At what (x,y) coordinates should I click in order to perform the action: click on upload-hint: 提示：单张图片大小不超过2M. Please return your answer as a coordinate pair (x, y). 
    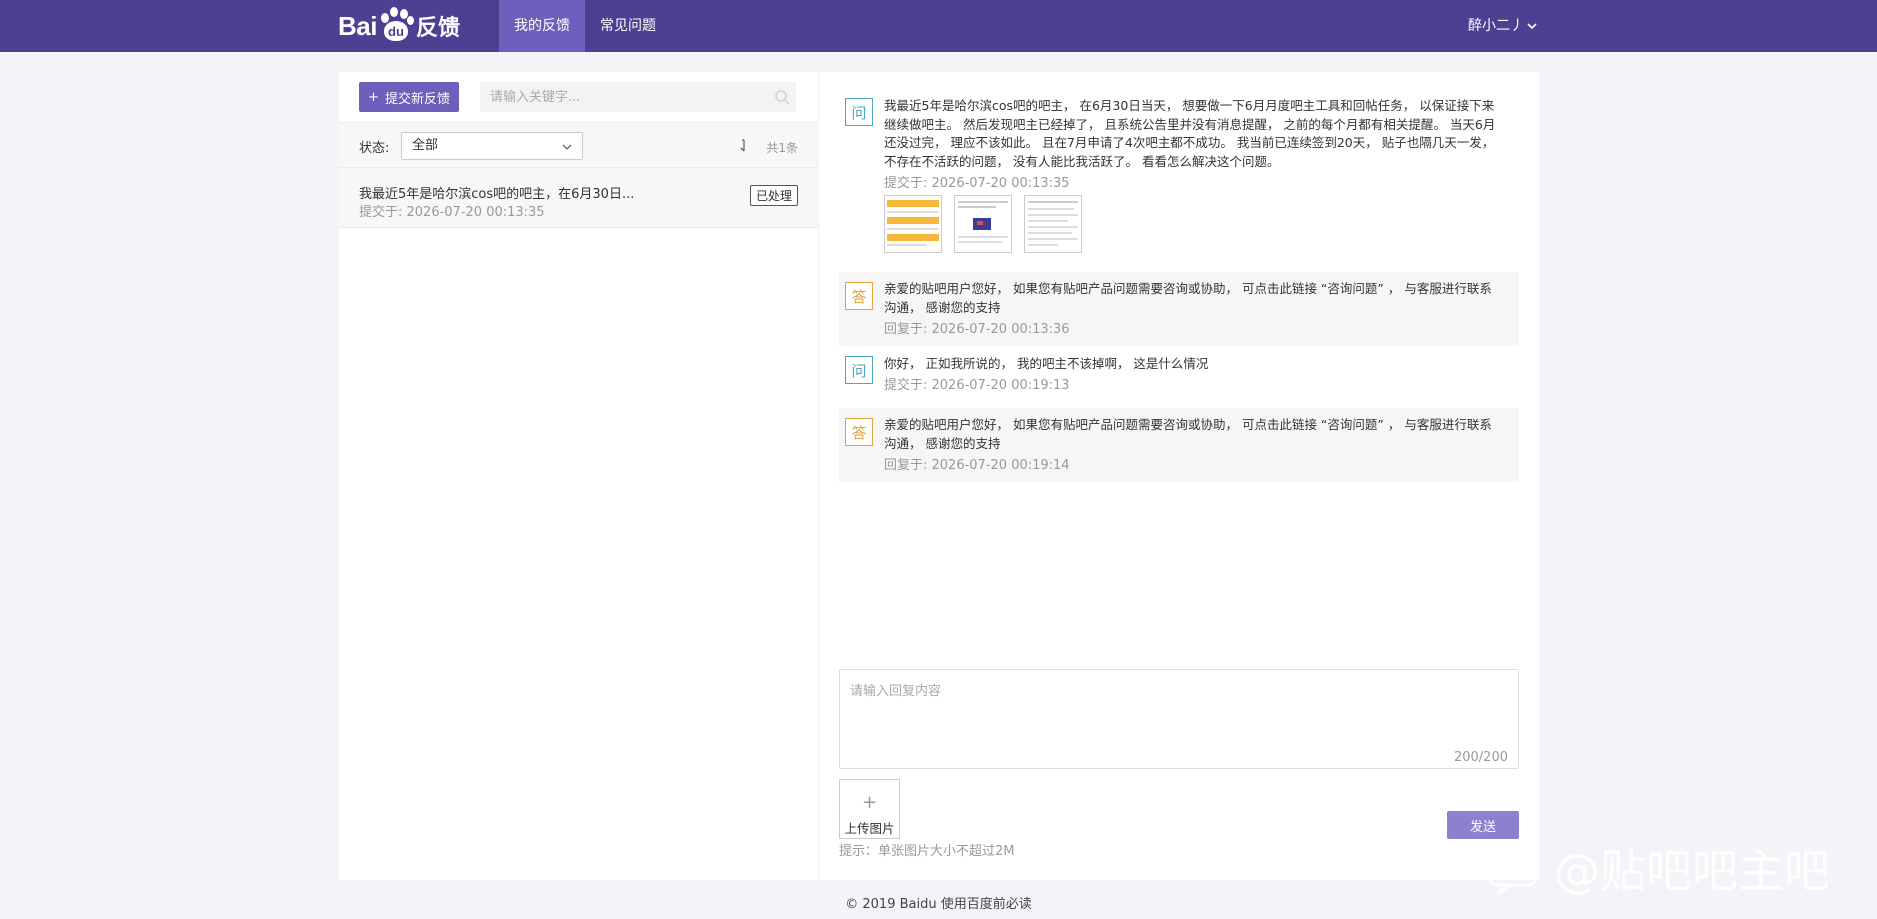
    Looking at the image, I should click on (927, 851).